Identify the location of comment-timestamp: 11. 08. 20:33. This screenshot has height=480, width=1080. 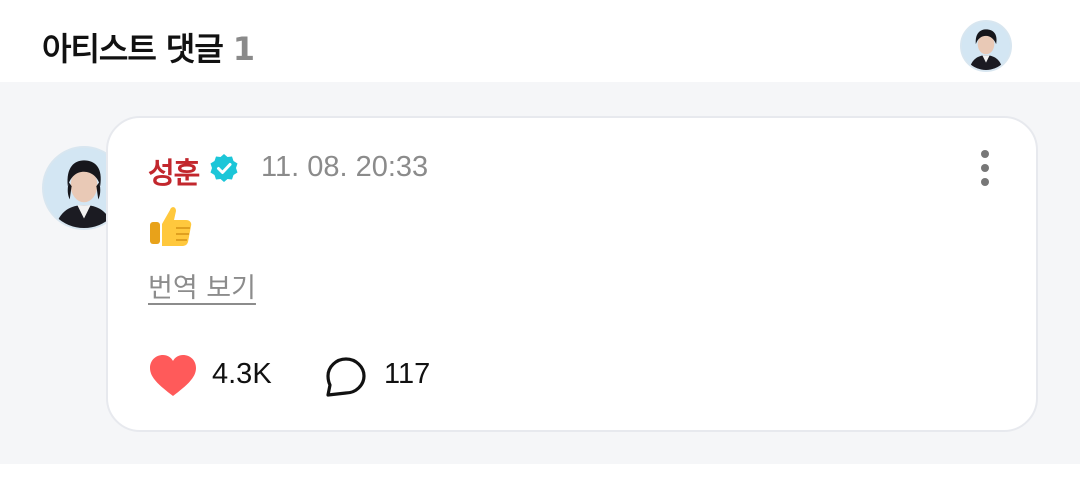
(345, 167).